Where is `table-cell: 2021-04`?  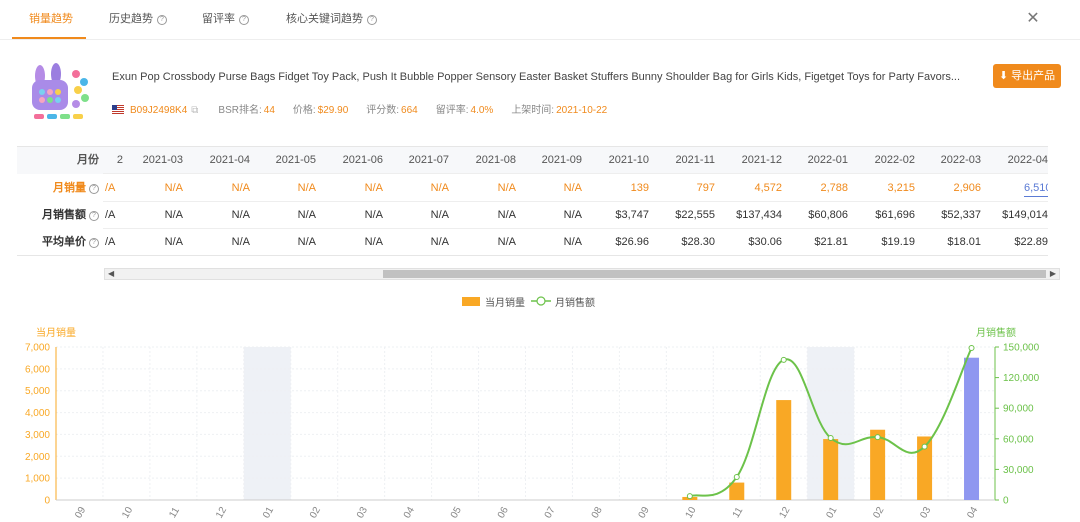 table-cell: 2021-04 is located at coordinates (229, 160).